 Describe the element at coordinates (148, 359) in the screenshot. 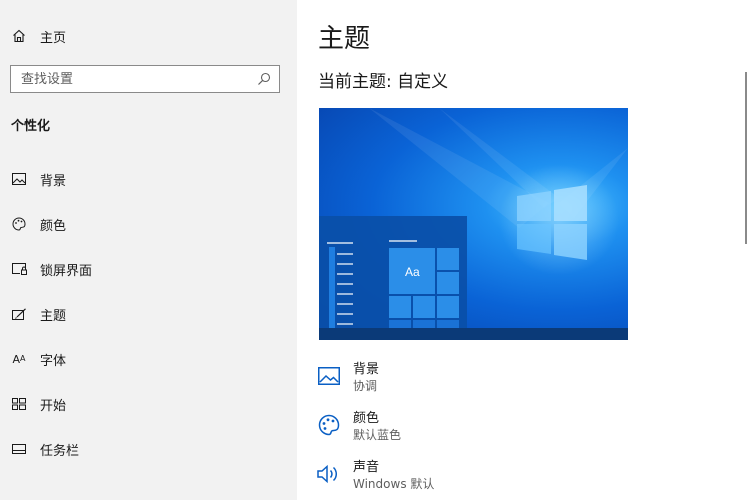

I see `sidebar-item-fonts: AA 字体` at that location.